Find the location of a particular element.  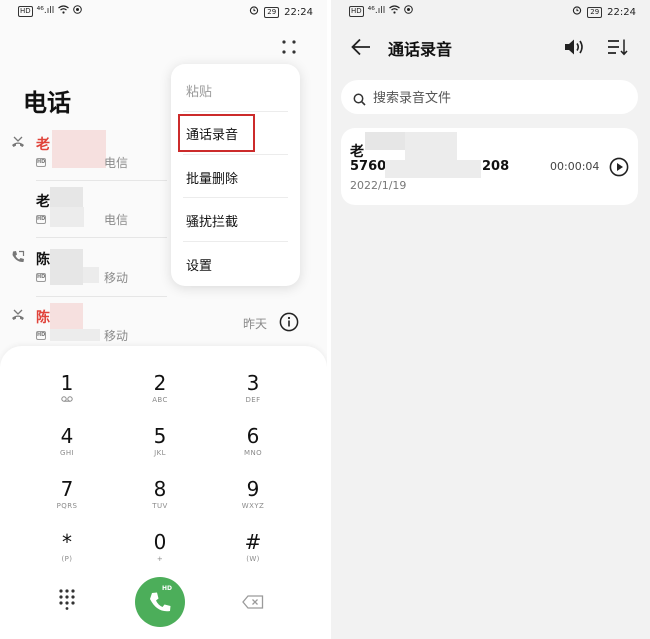

key-3: 3 DEF is located at coordinates (253, 394).